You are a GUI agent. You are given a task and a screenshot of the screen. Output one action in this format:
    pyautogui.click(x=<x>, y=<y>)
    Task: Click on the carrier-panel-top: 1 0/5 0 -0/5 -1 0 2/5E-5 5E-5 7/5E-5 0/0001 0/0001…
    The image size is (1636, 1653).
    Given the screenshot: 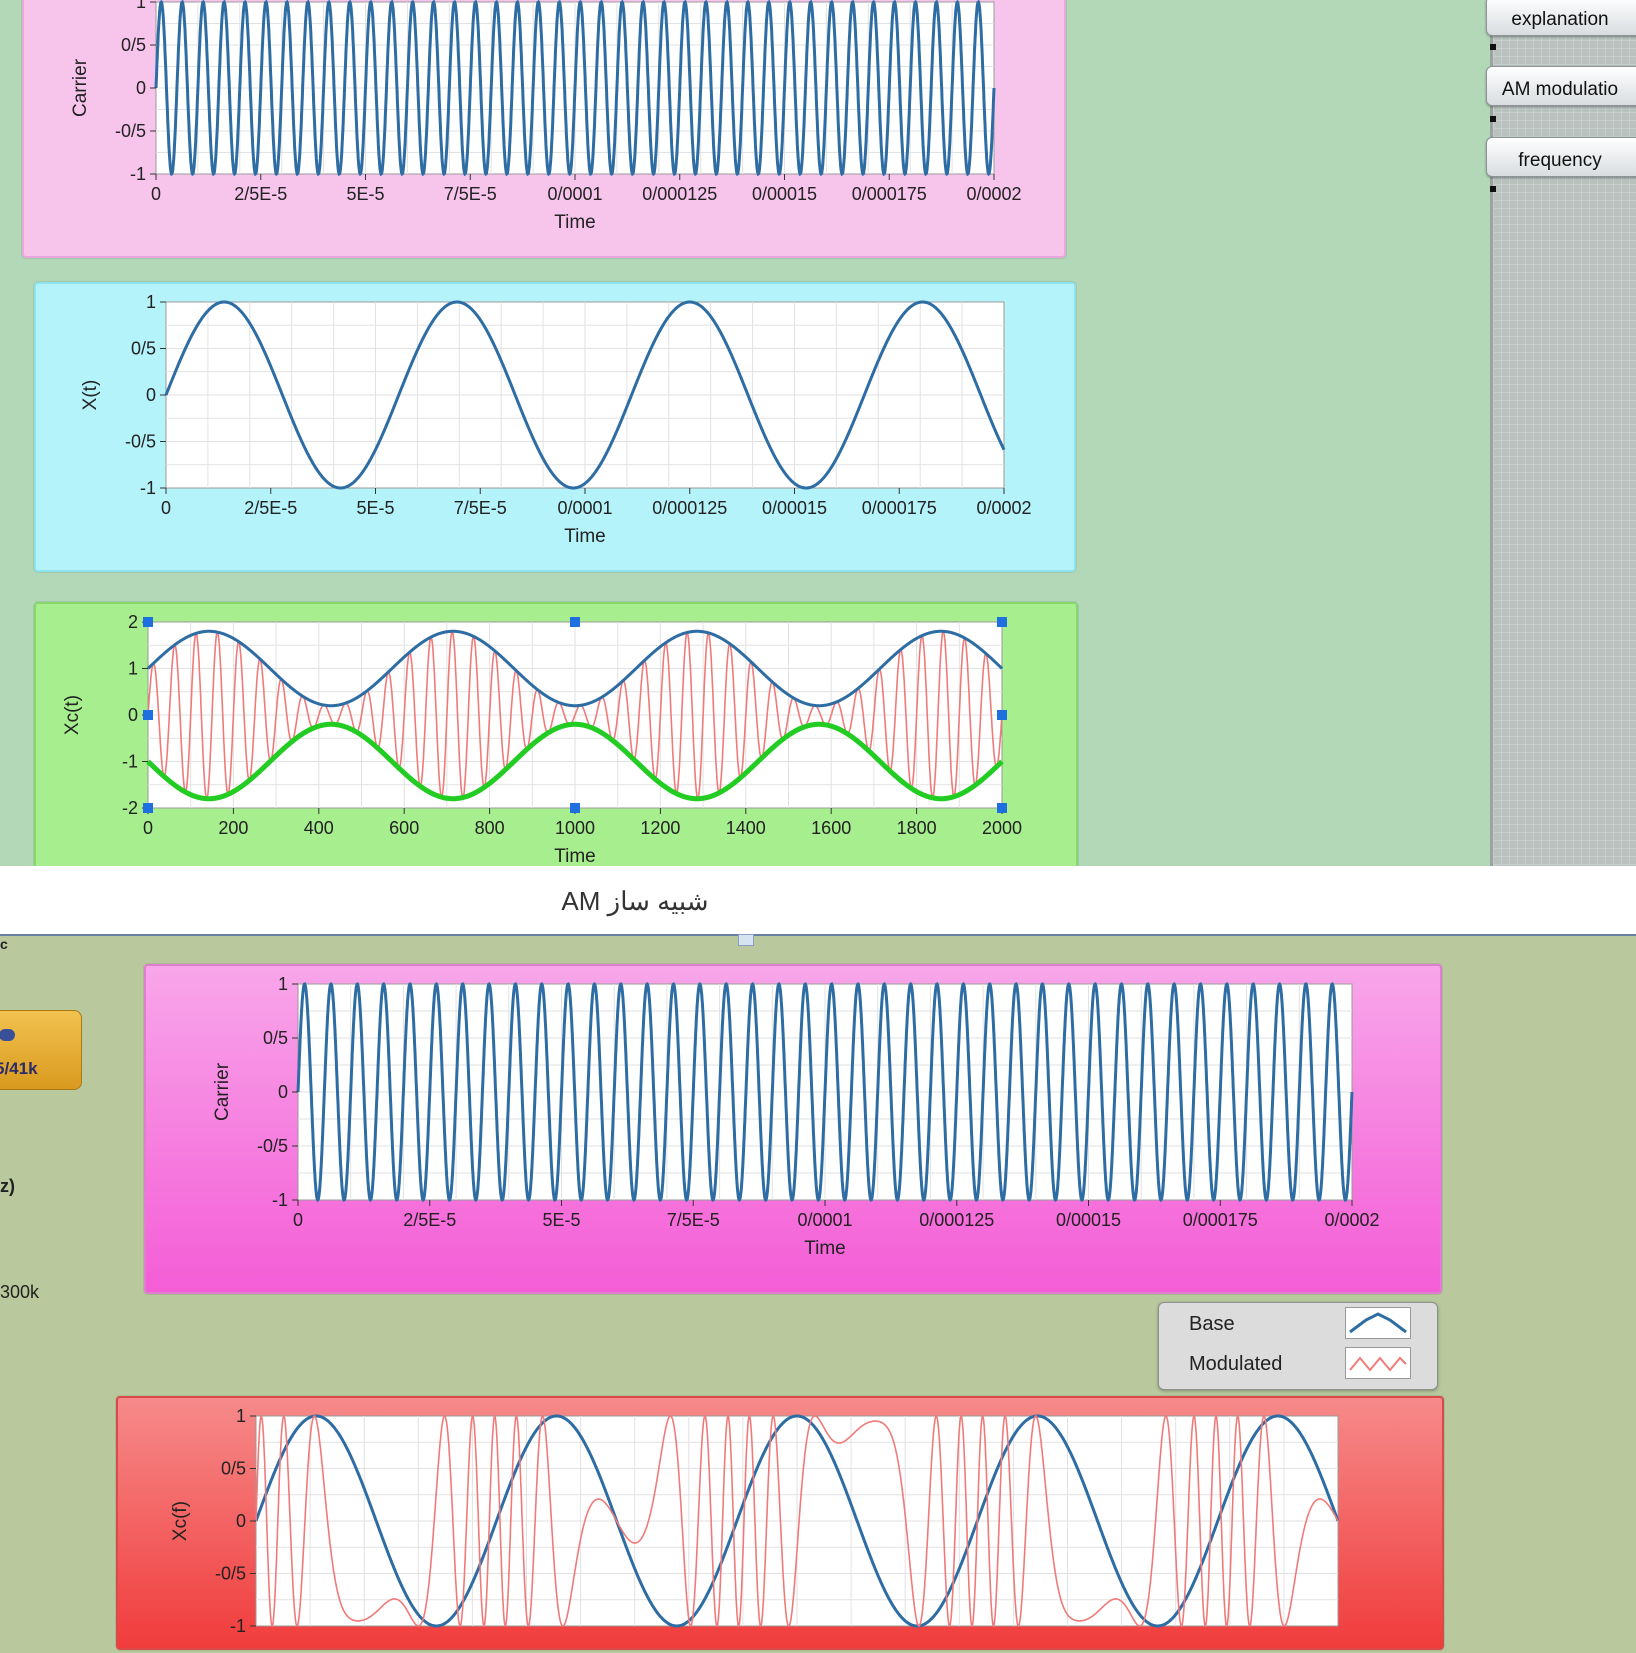 What is the action you would take?
    pyautogui.click(x=544, y=129)
    